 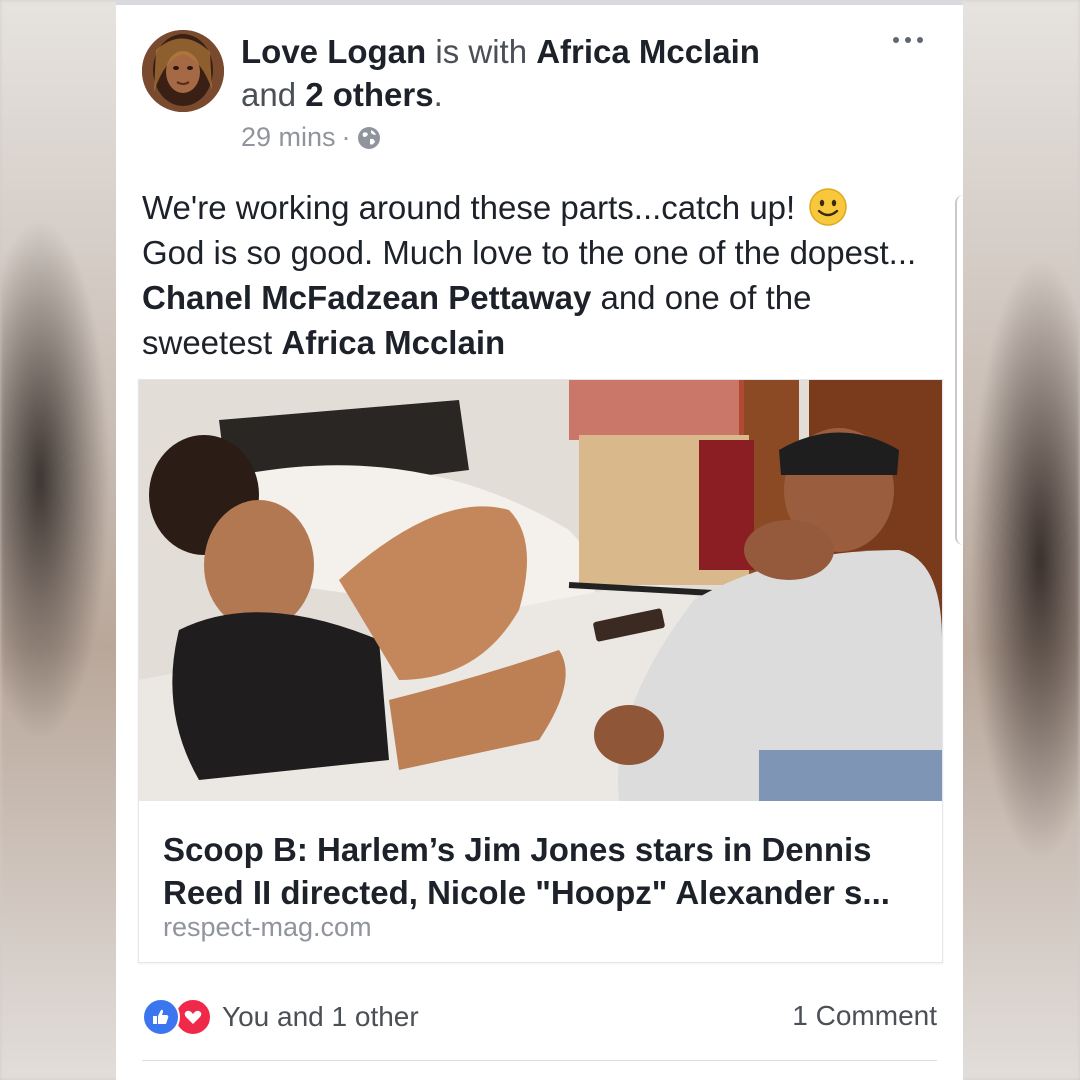 I want to click on mention-chanel: Chanel McFadzean Pettaway, so click(x=366, y=297).